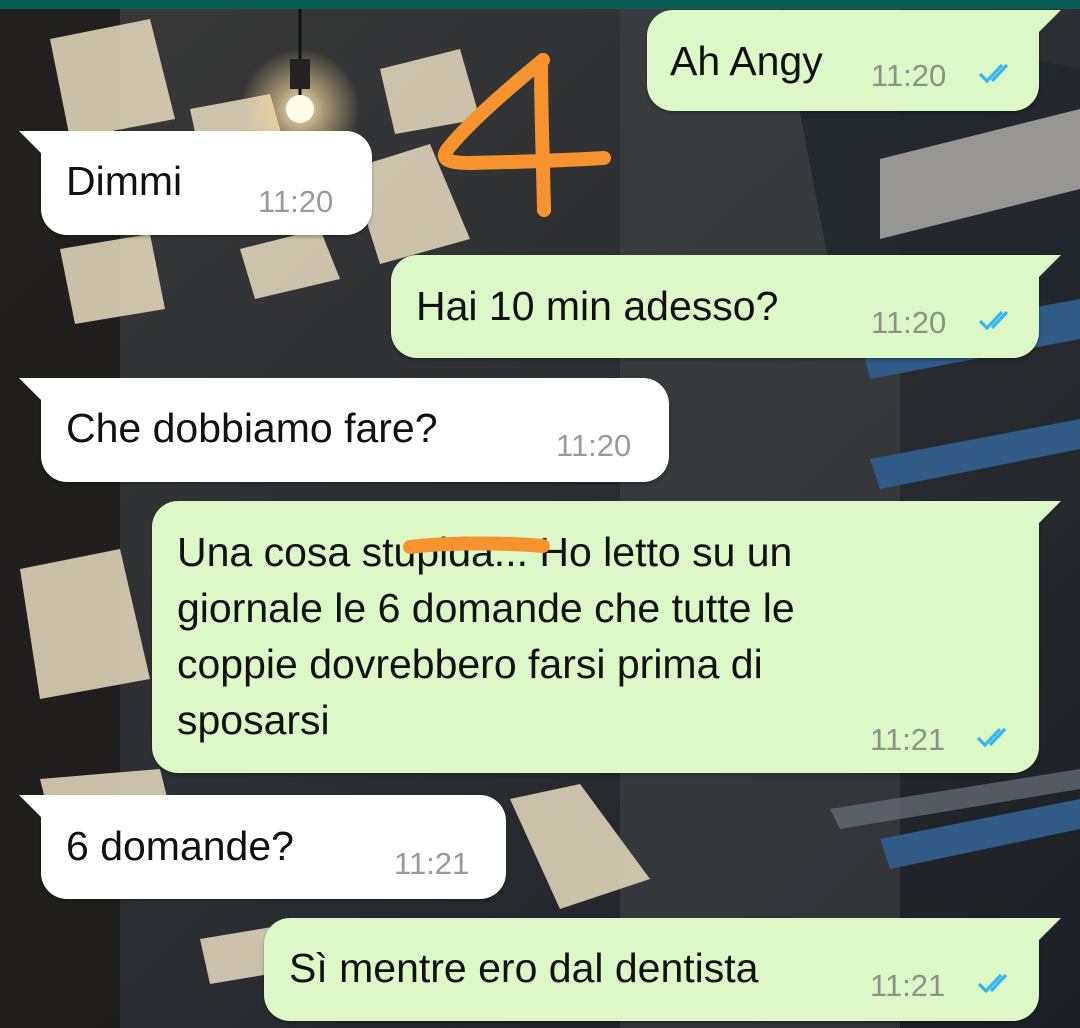 The width and height of the screenshot is (1080, 1028). I want to click on message-text-line: coppie dovrebbero farsi prima di, so click(470, 664).